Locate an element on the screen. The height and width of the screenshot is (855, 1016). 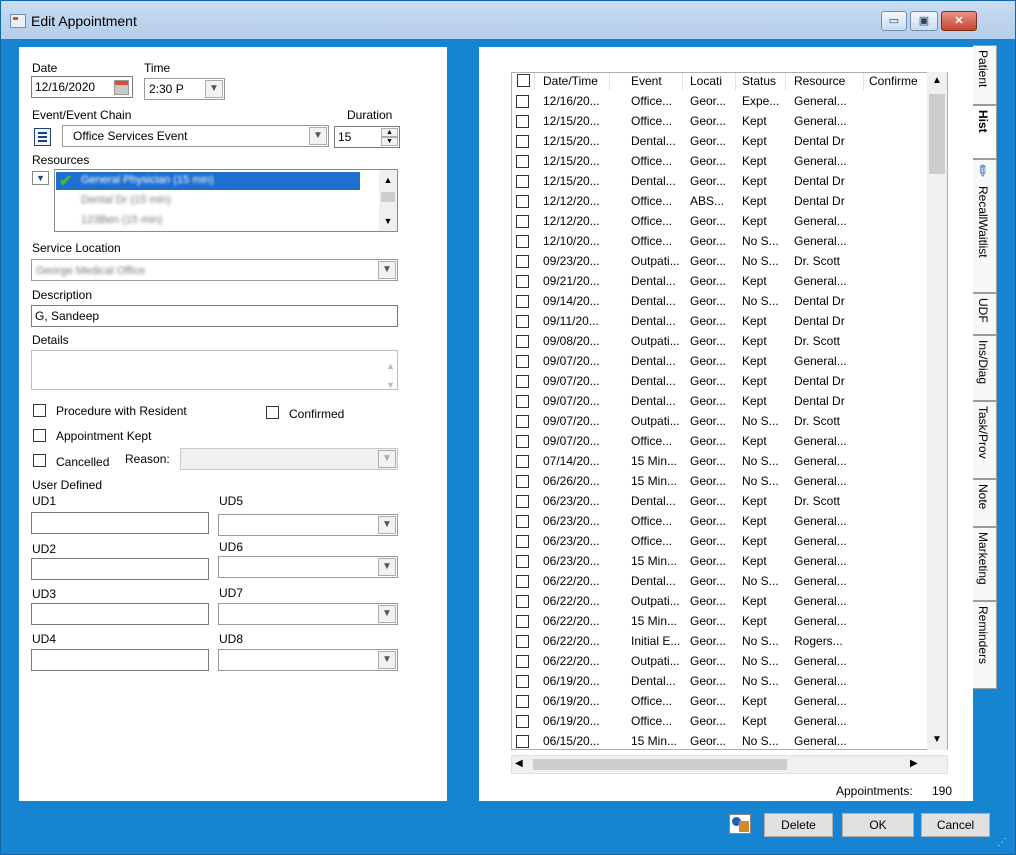
cancelled-checkbox is located at coordinates (39, 460).